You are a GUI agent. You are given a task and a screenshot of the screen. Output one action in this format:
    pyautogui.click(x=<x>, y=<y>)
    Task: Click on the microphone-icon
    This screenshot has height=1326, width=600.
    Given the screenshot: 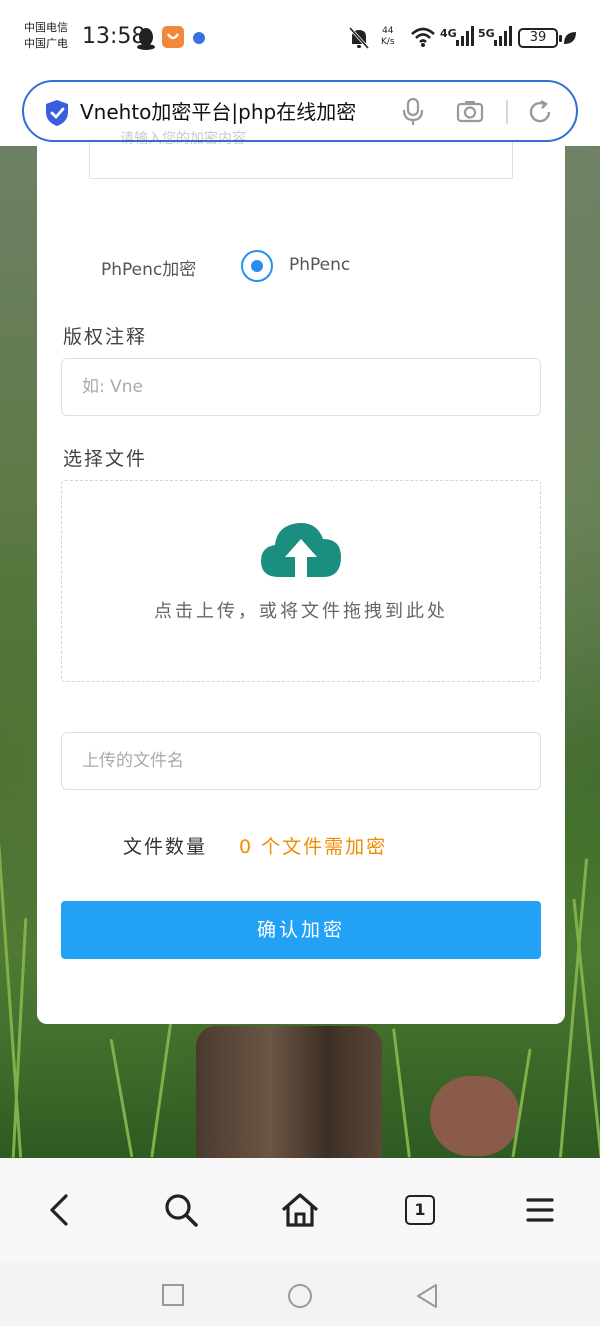 What is the action you would take?
    pyautogui.click(x=413, y=112)
    